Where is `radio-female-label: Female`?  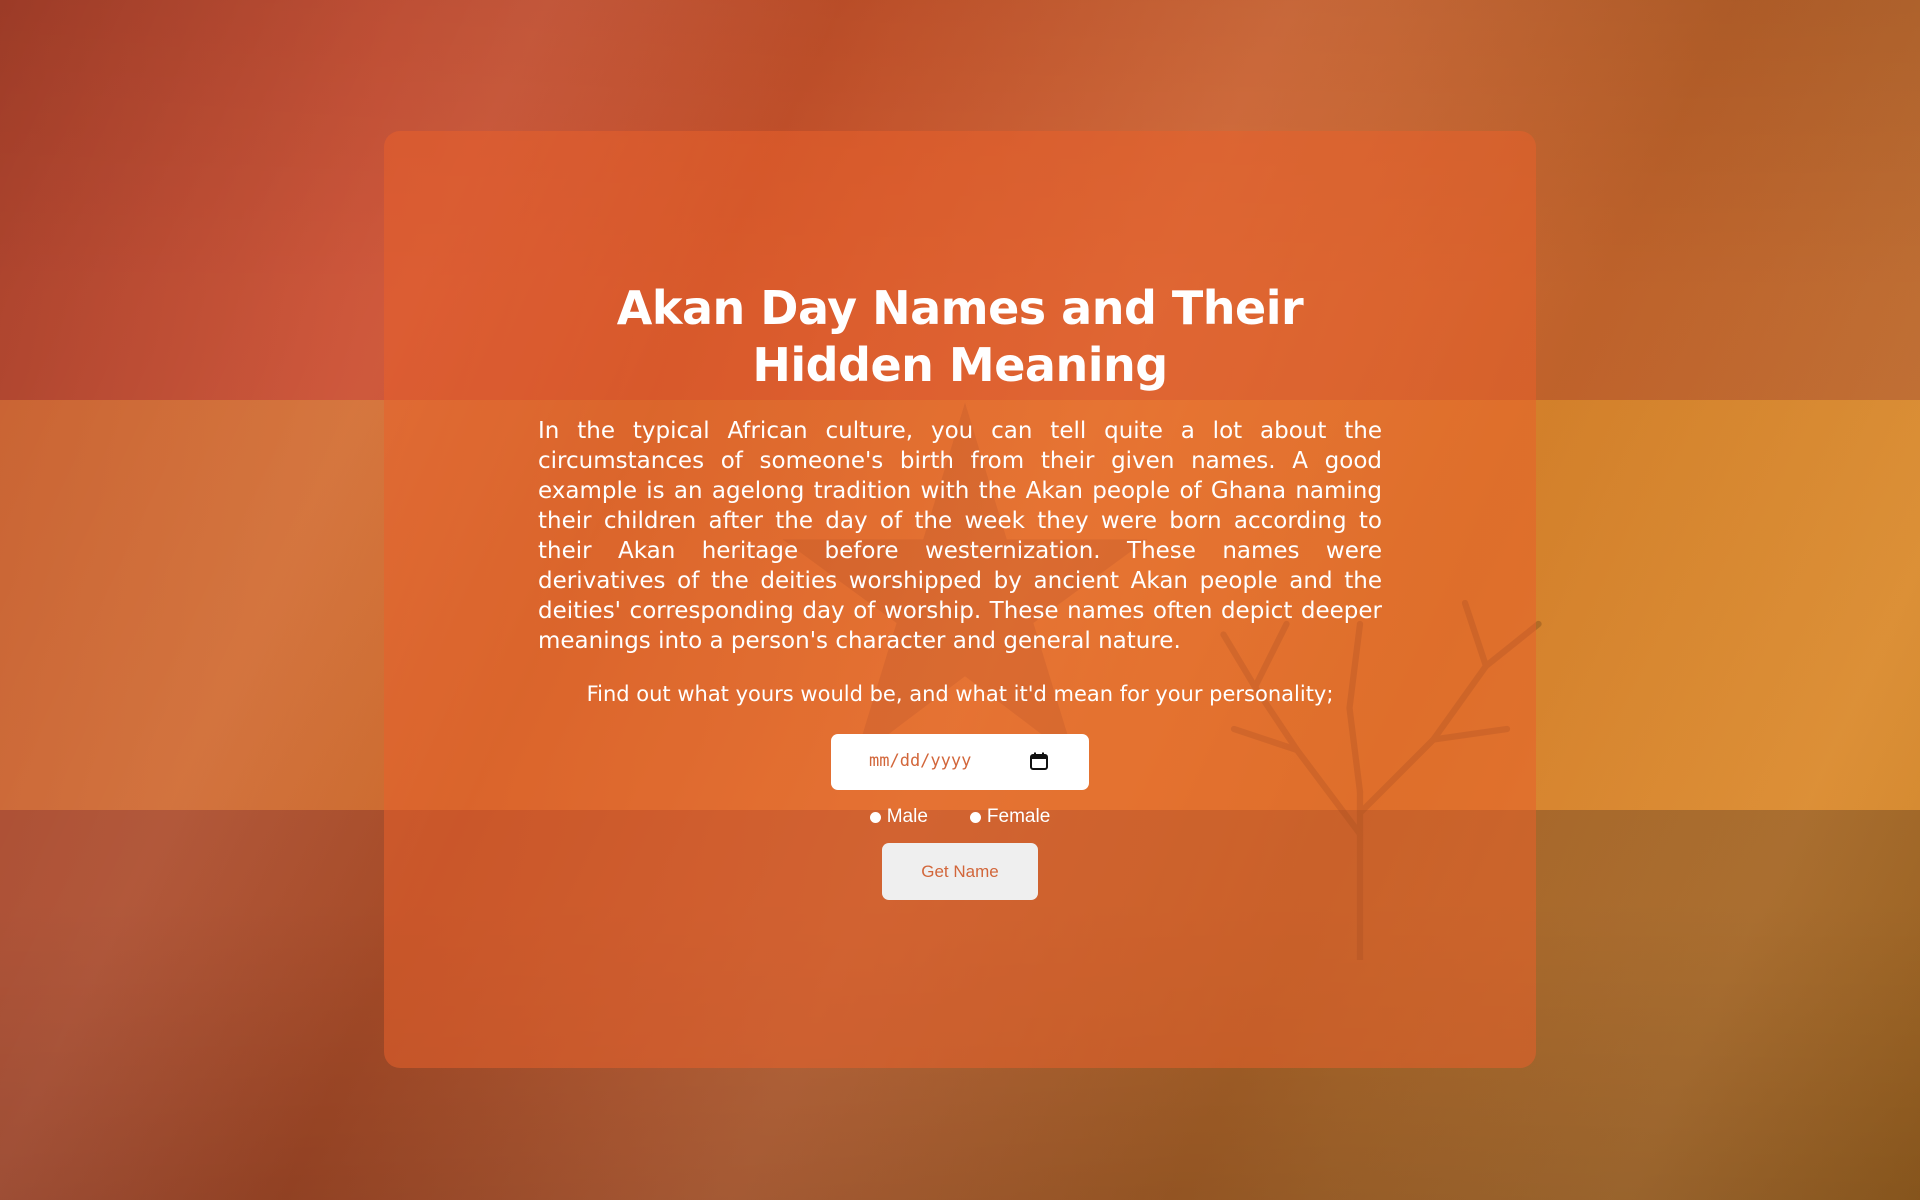 radio-female-label: Female is located at coordinates (1018, 816).